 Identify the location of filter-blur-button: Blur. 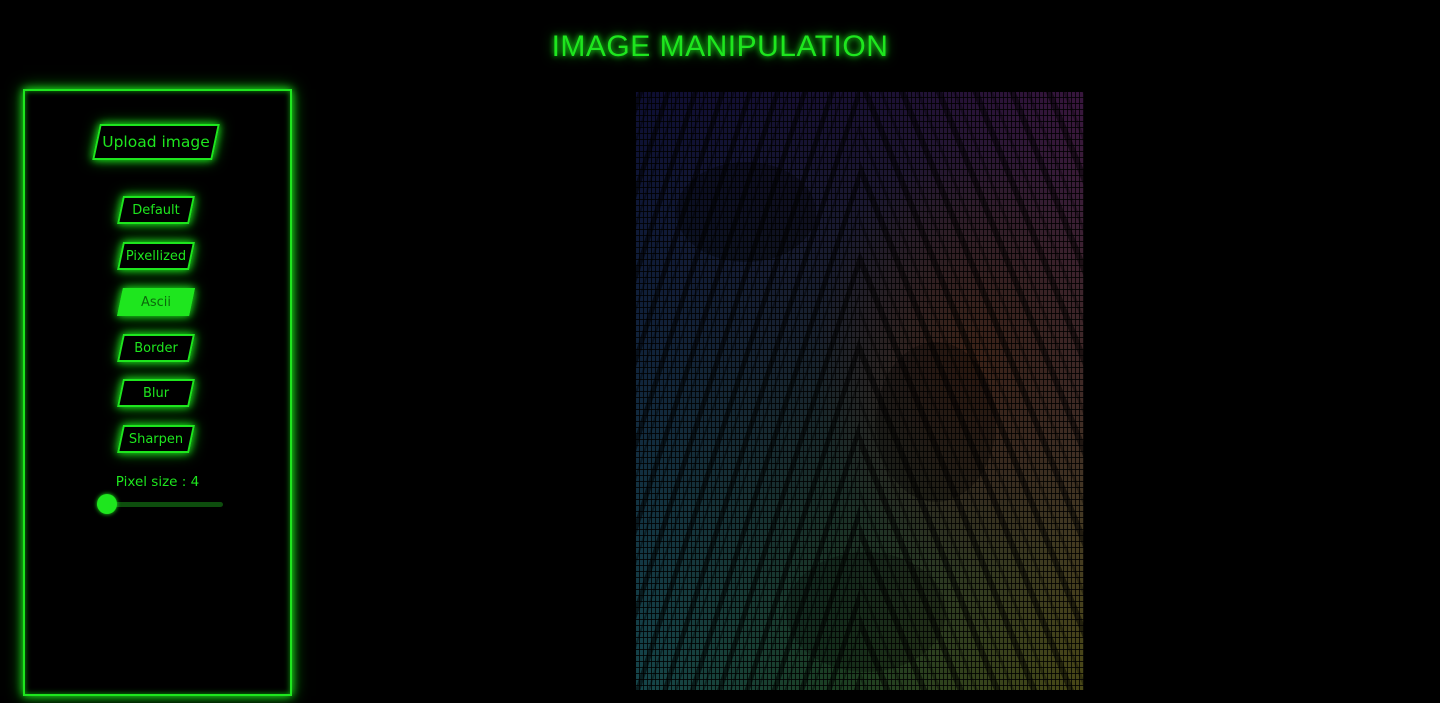
(156, 393).